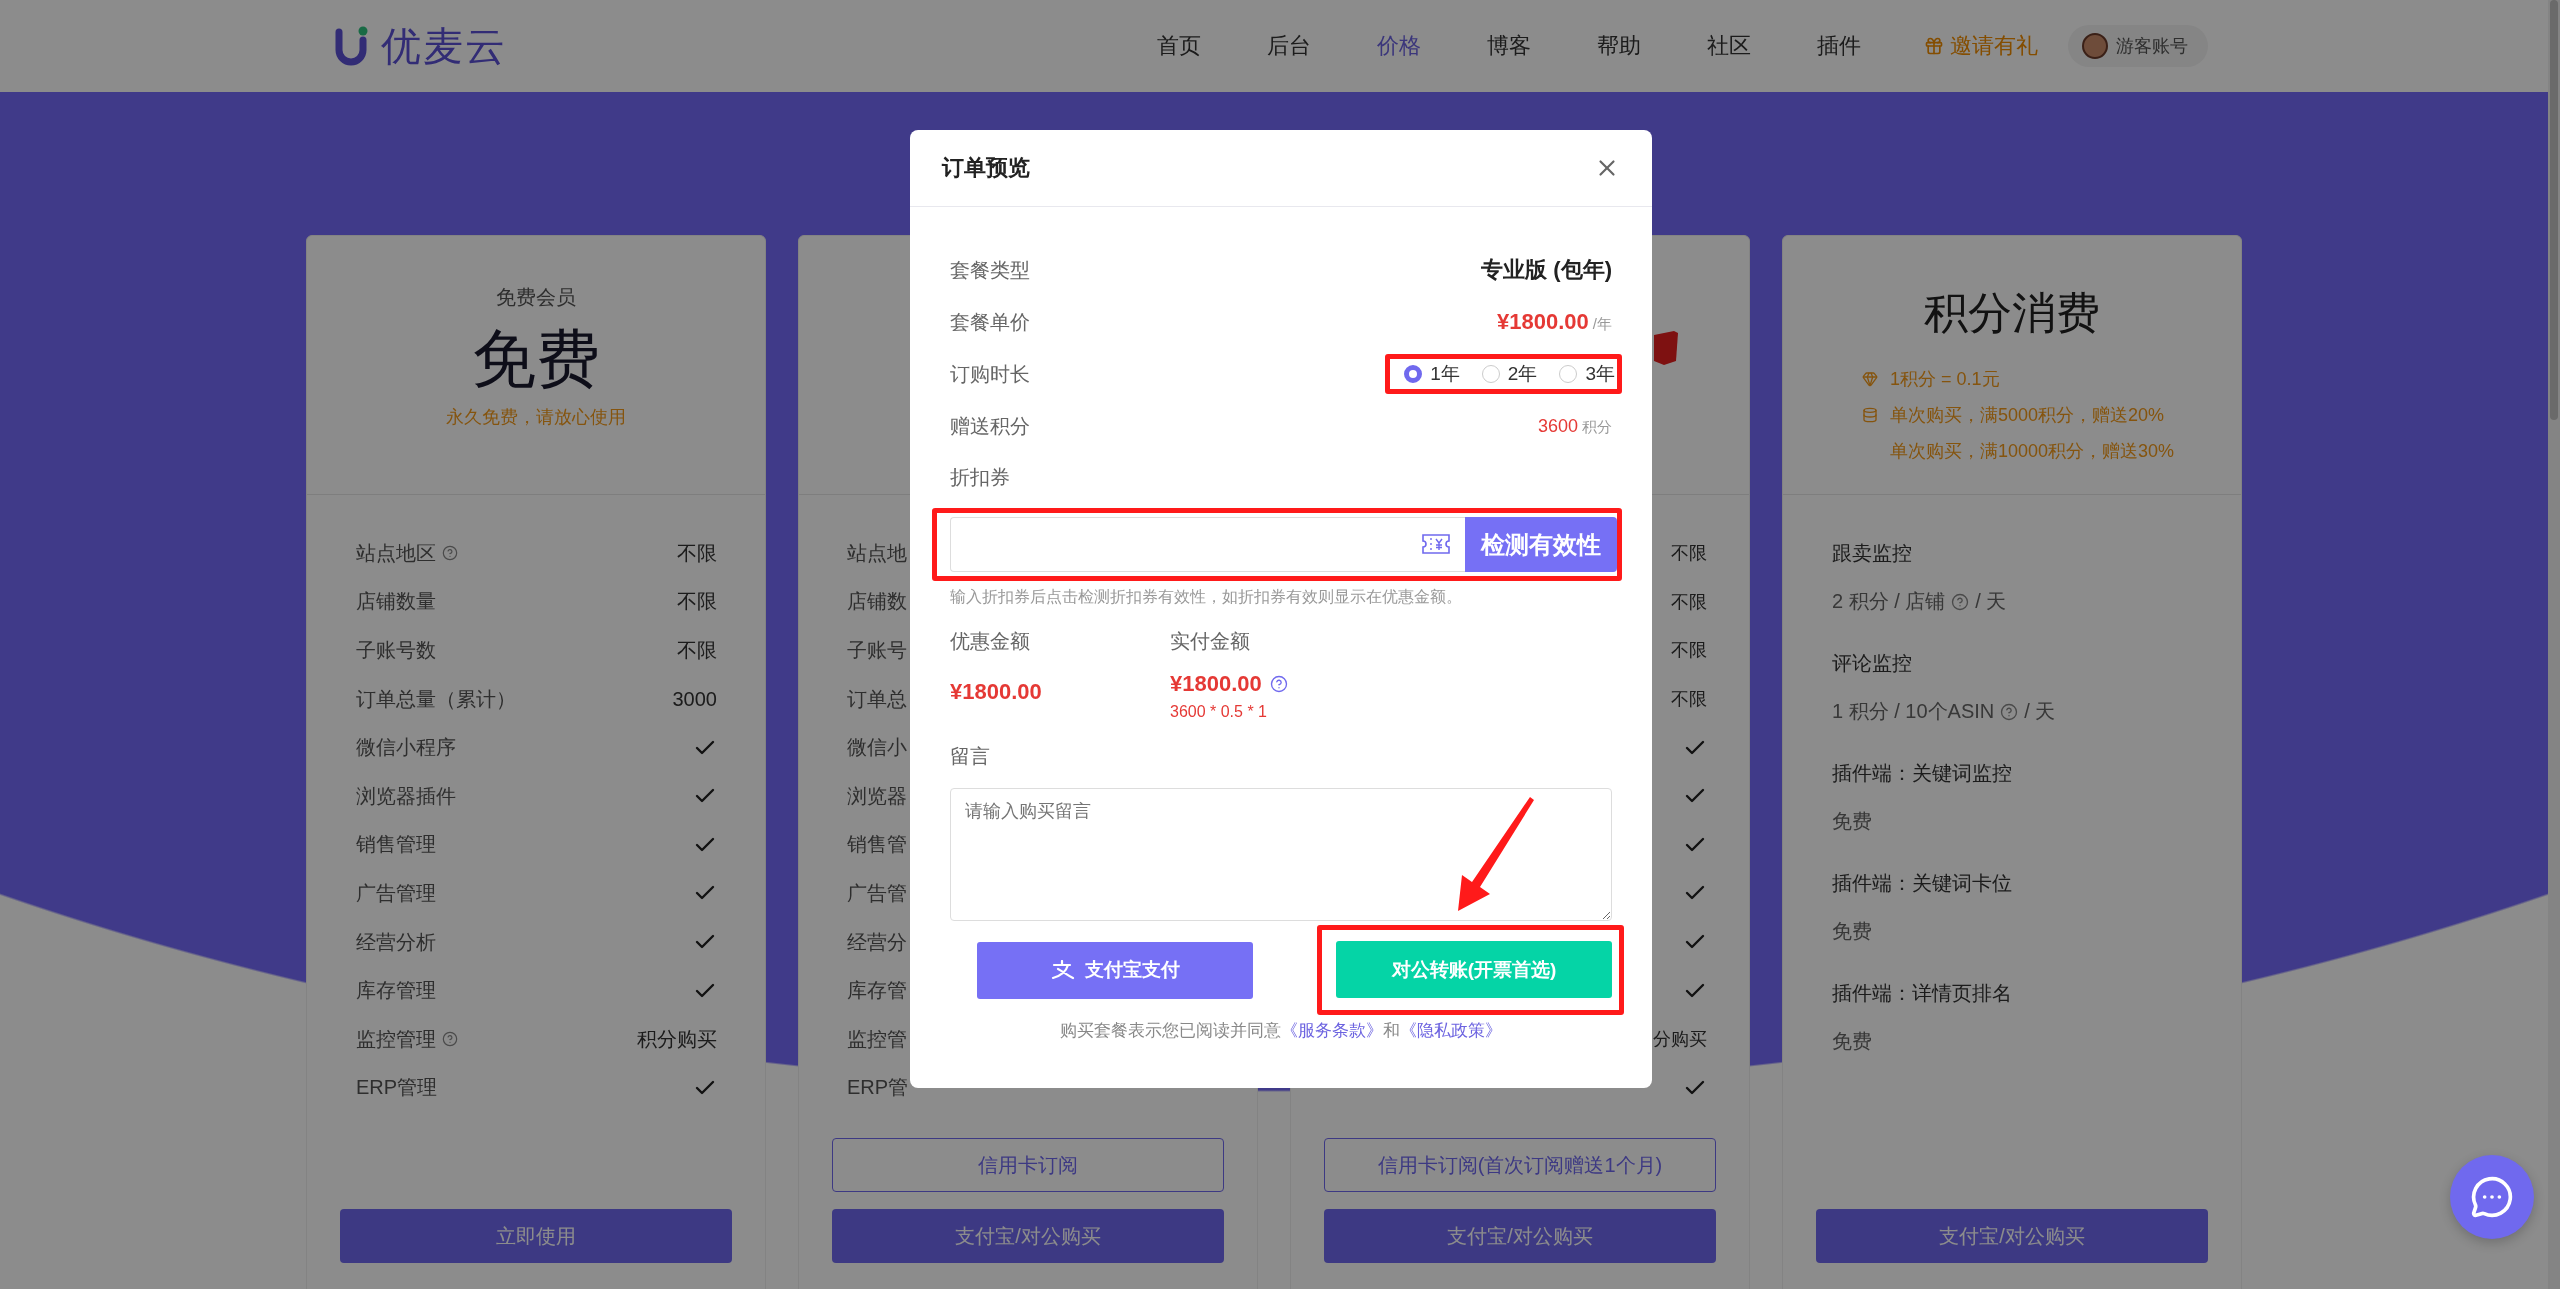  I want to click on terms-text: 购买套餐表示您已阅读并同意《服务条款》和《隐私政策》, so click(1281, 1031).